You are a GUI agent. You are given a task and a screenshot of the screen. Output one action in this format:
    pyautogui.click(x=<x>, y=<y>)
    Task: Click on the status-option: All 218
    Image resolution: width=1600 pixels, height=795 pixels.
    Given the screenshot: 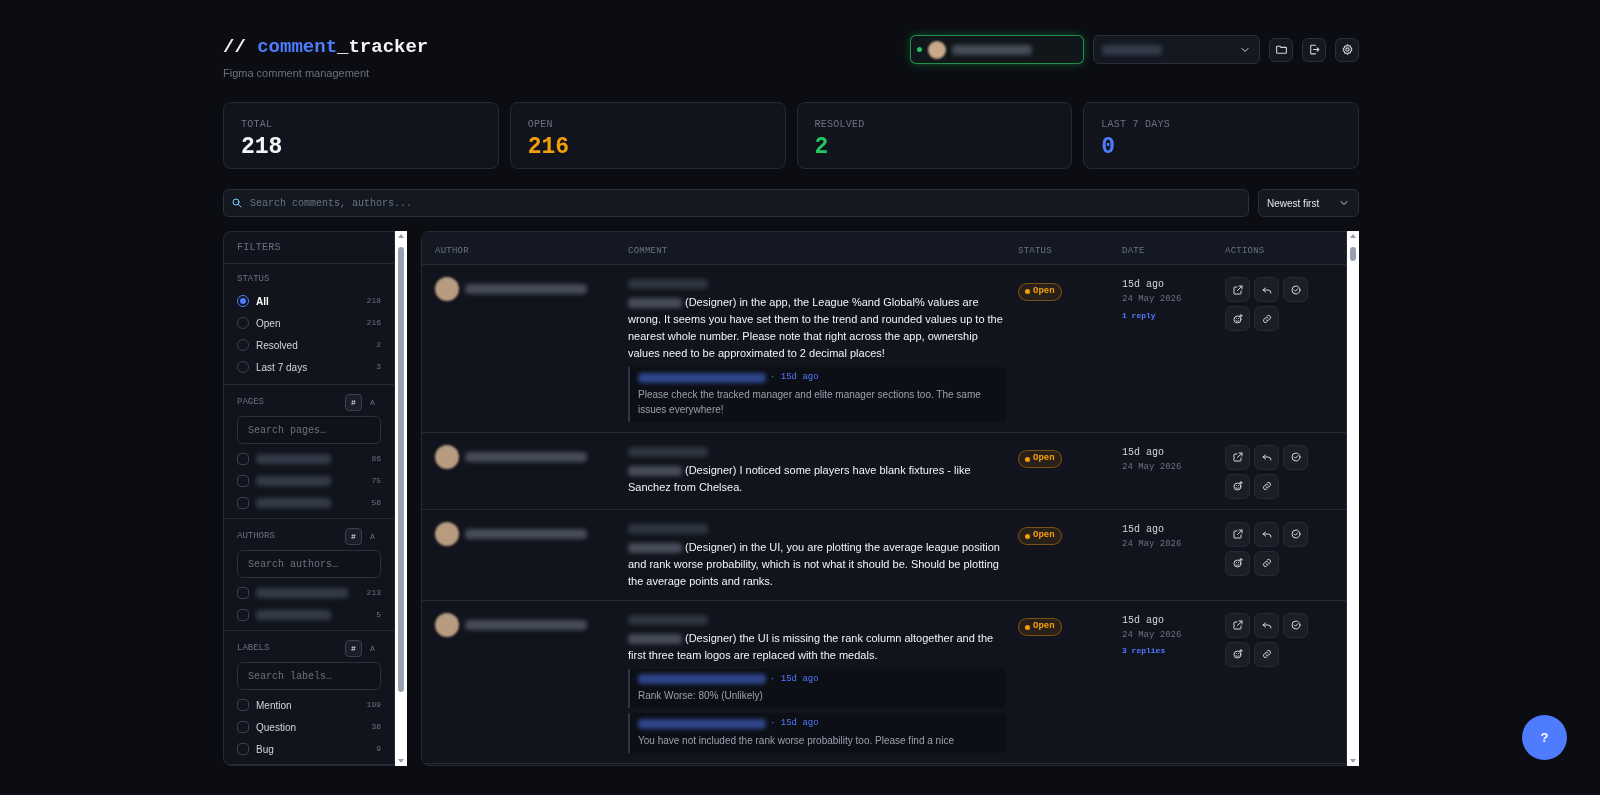 What is the action you would take?
    pyautogui.click(x=309, y=301)
    